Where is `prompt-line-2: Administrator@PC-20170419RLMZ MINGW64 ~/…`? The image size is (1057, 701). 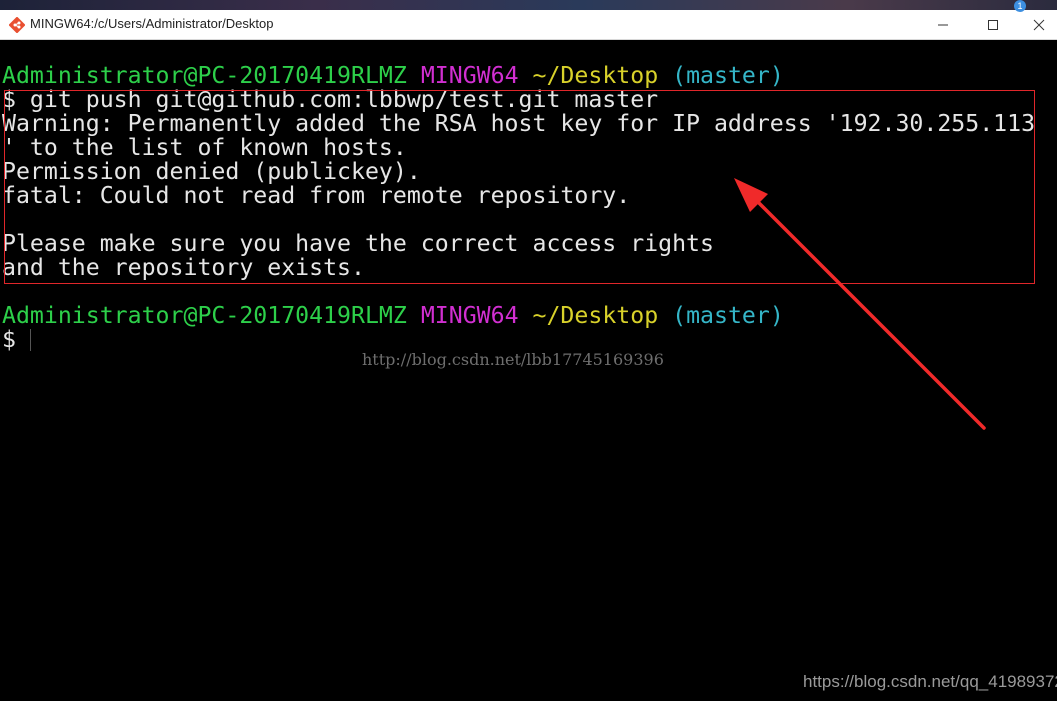
prompt-line-2: Administrator@PC-20170419RLMZ MINGW64 ~/… is located at coordinates (393, 316).